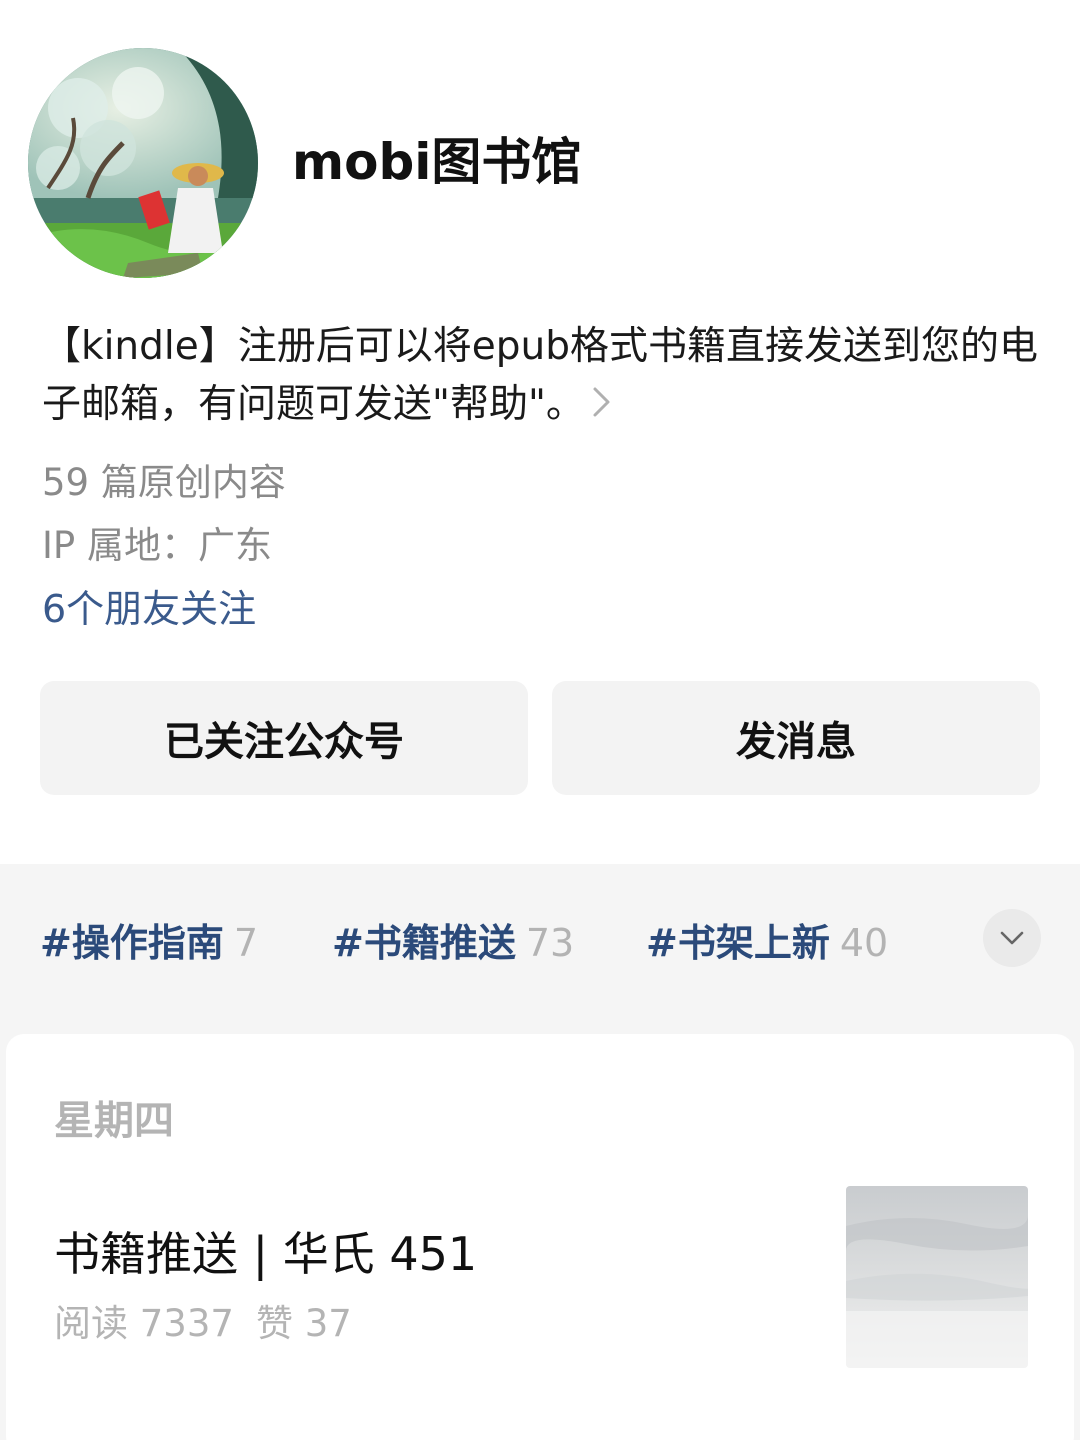 The height and width of the screenshot is (1440, 1080). I want to click on like-count: 赞 37, so click(303, 1323).